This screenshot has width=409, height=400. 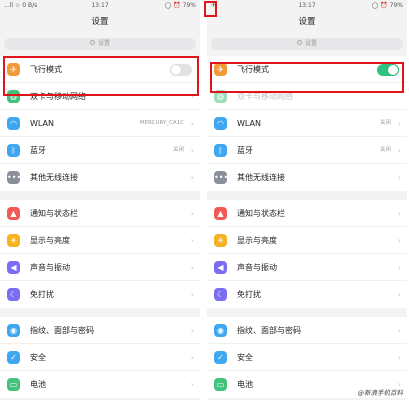 What do you see at coordinates (387, 5) in the screenshot?
I see `status-right: ◯ ⏰ 79%` at bounding box center [387, 5].